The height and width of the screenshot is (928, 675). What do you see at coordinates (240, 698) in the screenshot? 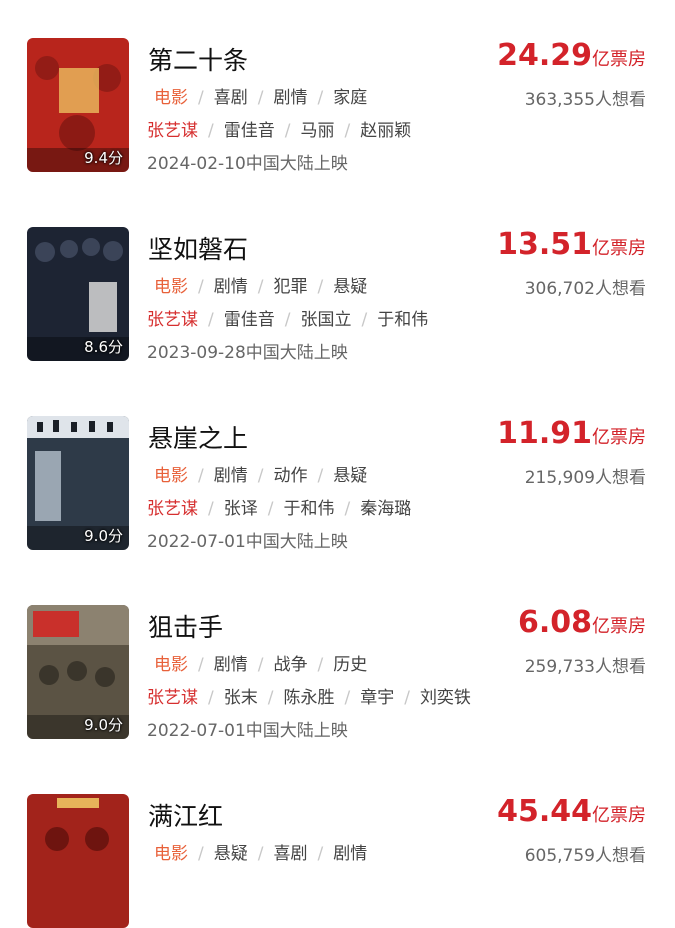
I see `cast-name: 张末` at bounding box center [240, 698].